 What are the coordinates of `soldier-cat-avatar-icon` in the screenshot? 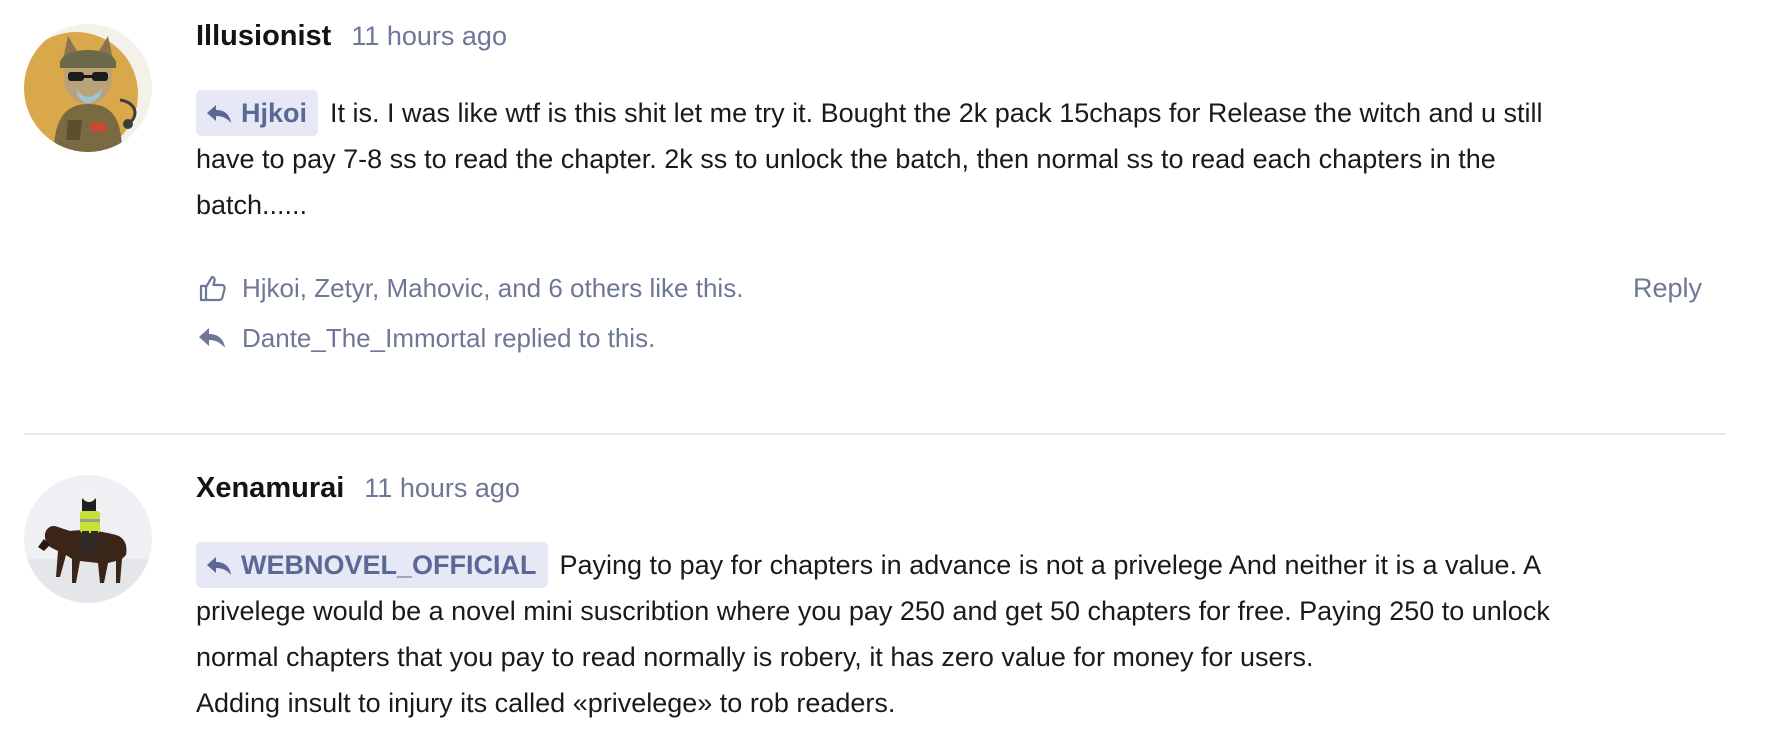 It's located at (88, 88).